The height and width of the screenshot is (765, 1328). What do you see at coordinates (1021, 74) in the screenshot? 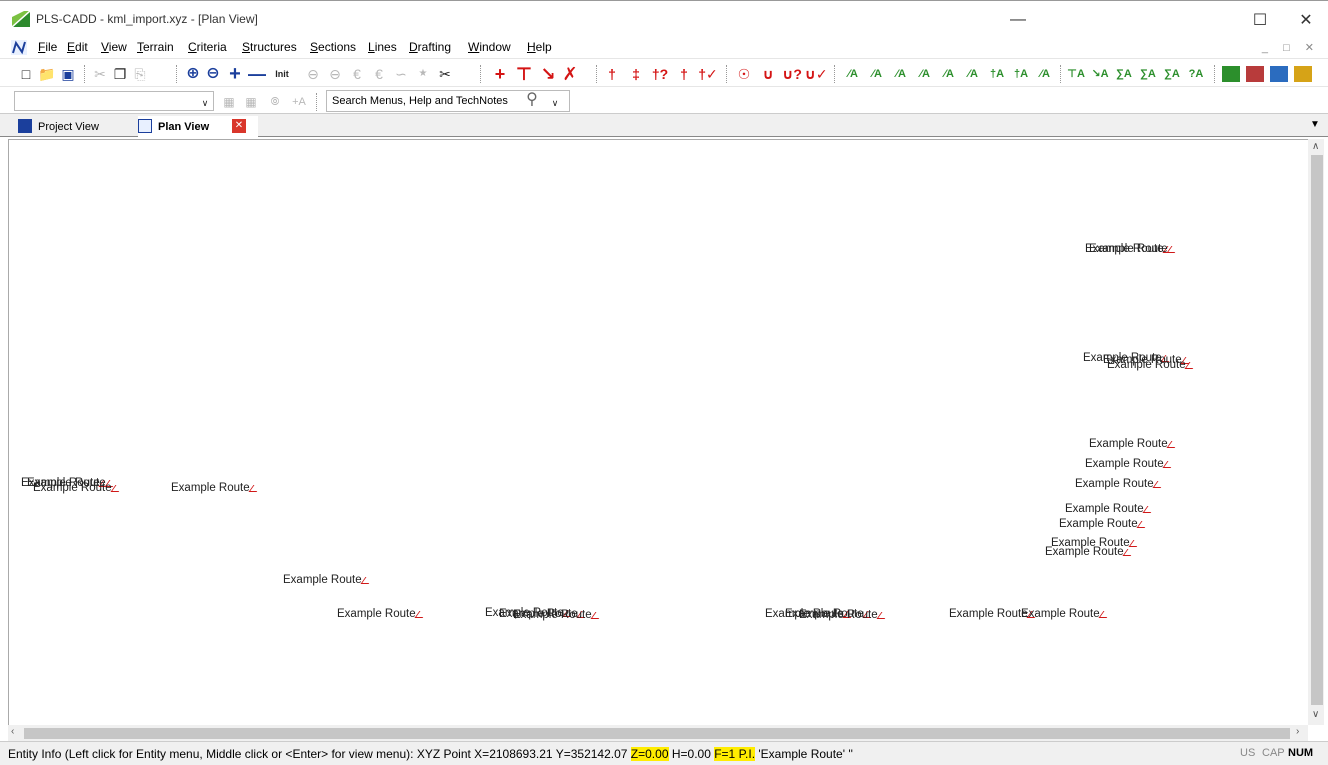
I see `attach-icon-8: †A` at bounding box center [1021, 74].